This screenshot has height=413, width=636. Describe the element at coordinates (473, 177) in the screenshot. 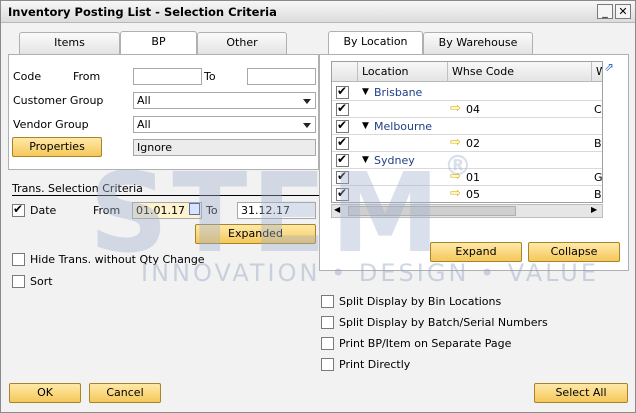

I see `whse-code: 01` at that location.